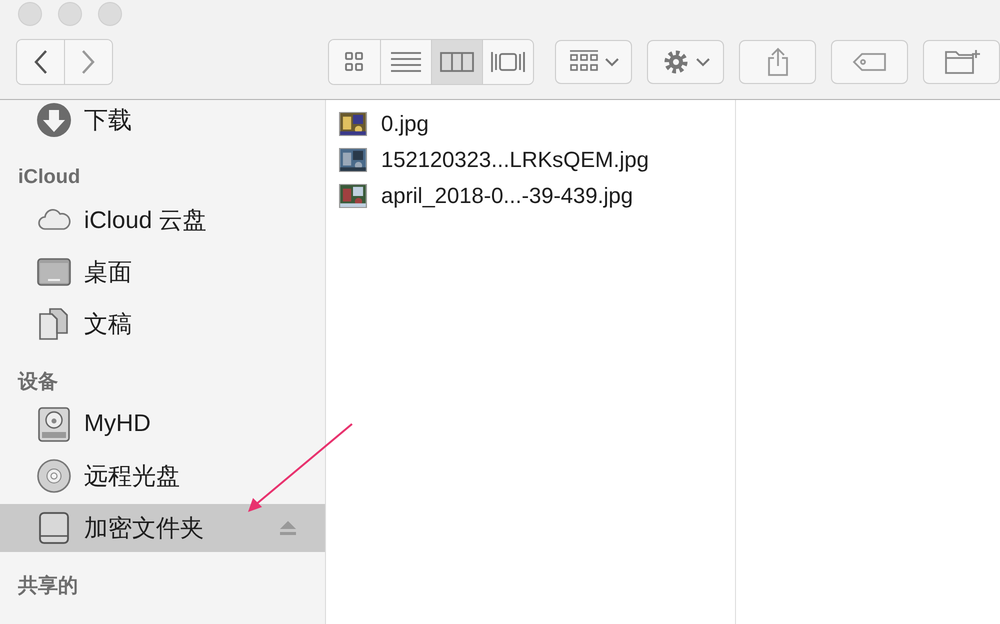  What do you see at coordinates (162, 122) in the screenshot?
I see `sidebar-item: 下载` at bounding box center [162, 122].